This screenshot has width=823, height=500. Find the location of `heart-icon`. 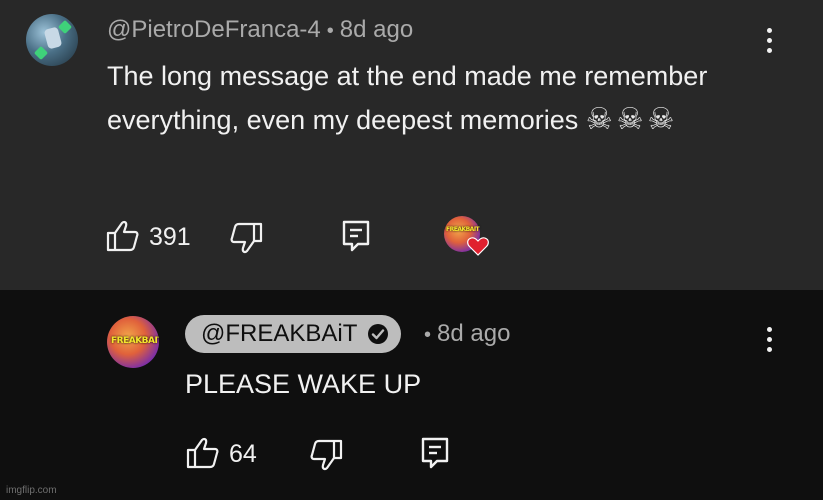

heart-icon is located at coordinates (478, 246).